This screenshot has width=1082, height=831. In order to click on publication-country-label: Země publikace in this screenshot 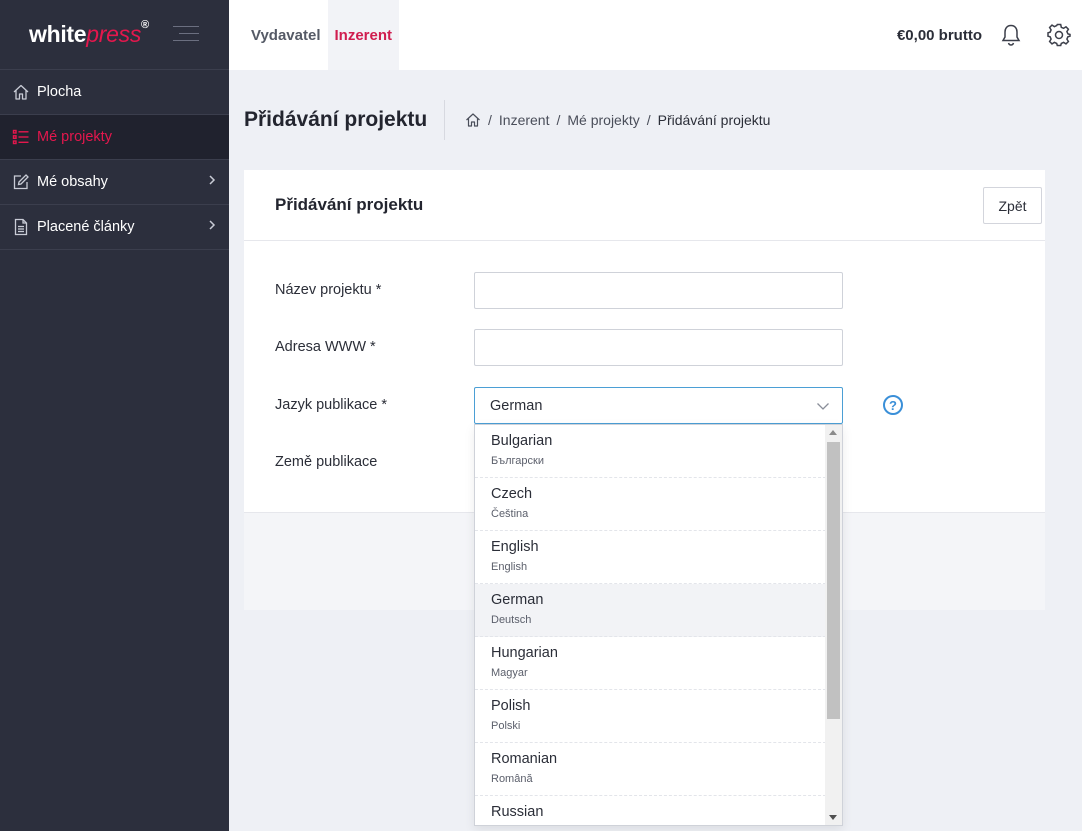, I will do `click(326, 462)`.